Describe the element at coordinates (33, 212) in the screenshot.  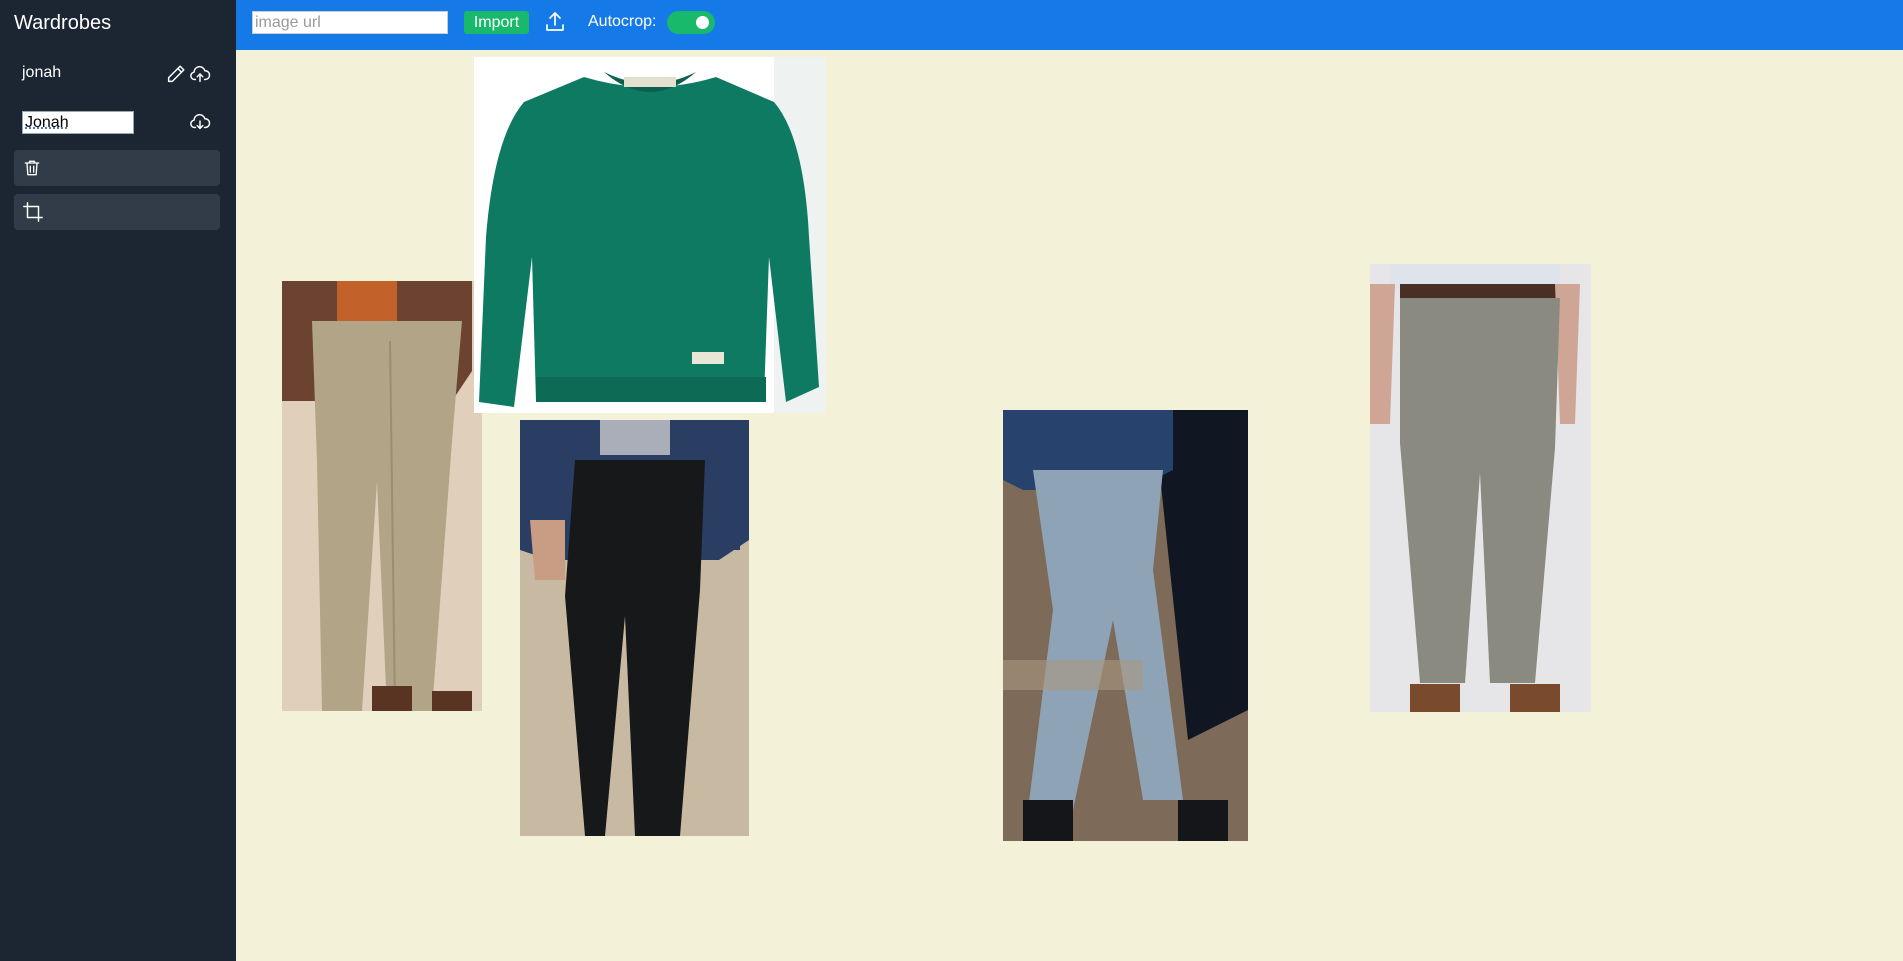
I see `crop-icon` at that location.